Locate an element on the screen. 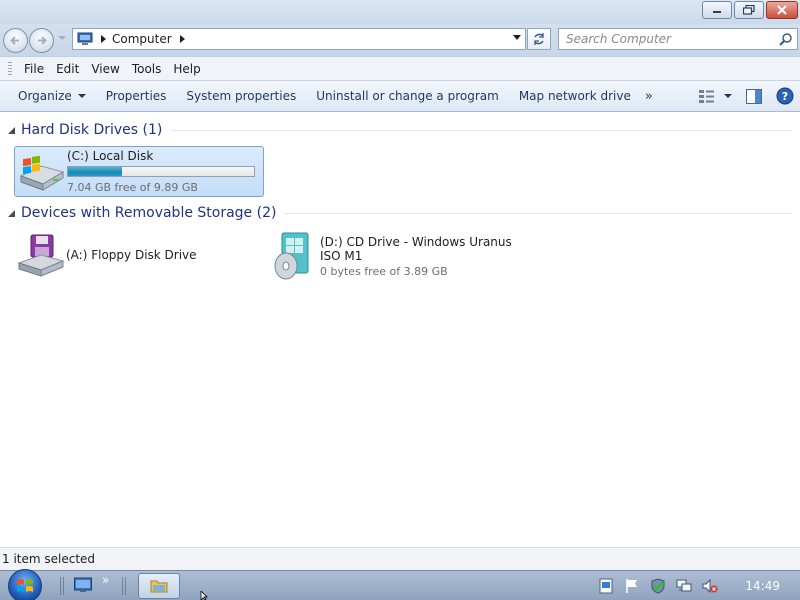  refresh-button is located at coordinates (539, 39).